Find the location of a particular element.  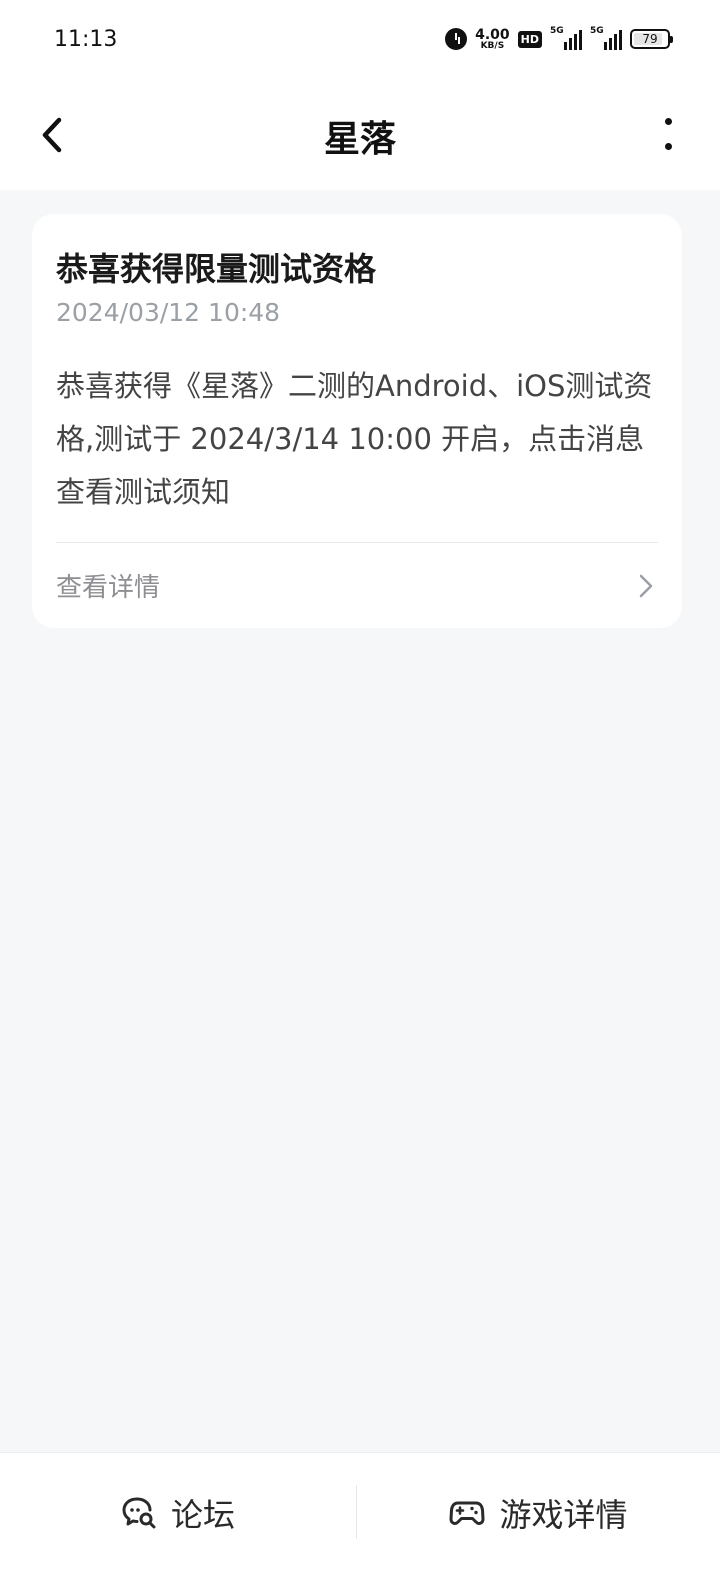

message-timestamp: 2024/03/12 10:48 is located at coordinates (168, 312).